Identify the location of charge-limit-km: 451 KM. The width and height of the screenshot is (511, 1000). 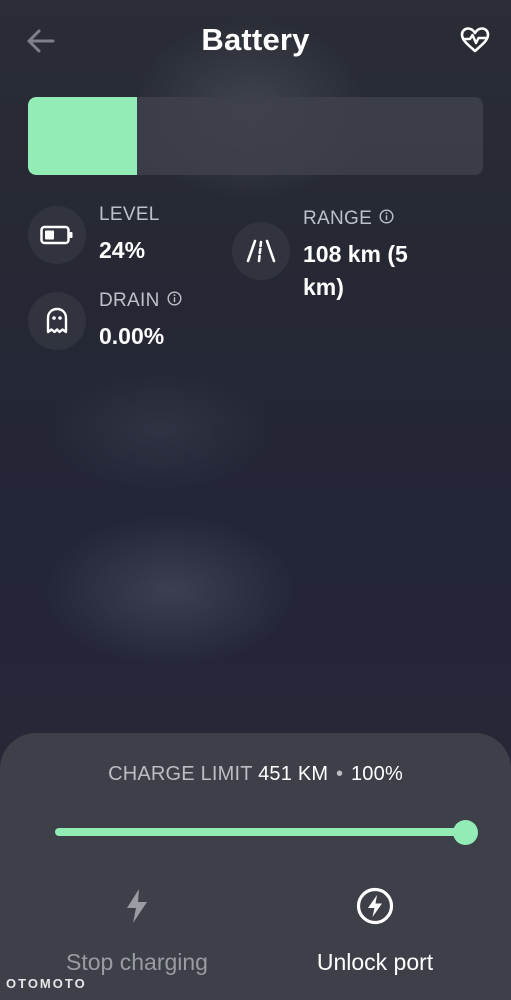
(293, 774).